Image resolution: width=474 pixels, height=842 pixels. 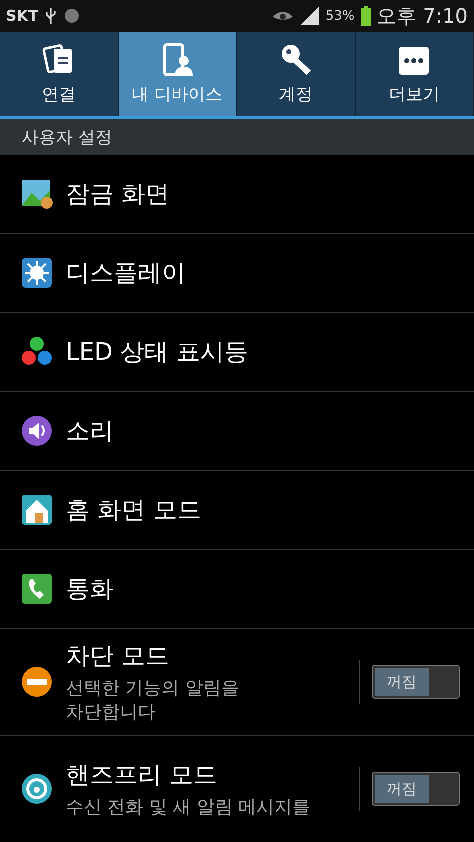 What do you see at coordinates (71, 16) in the screenshot?
I see `circle-icon` at bounding box center [71, 16].